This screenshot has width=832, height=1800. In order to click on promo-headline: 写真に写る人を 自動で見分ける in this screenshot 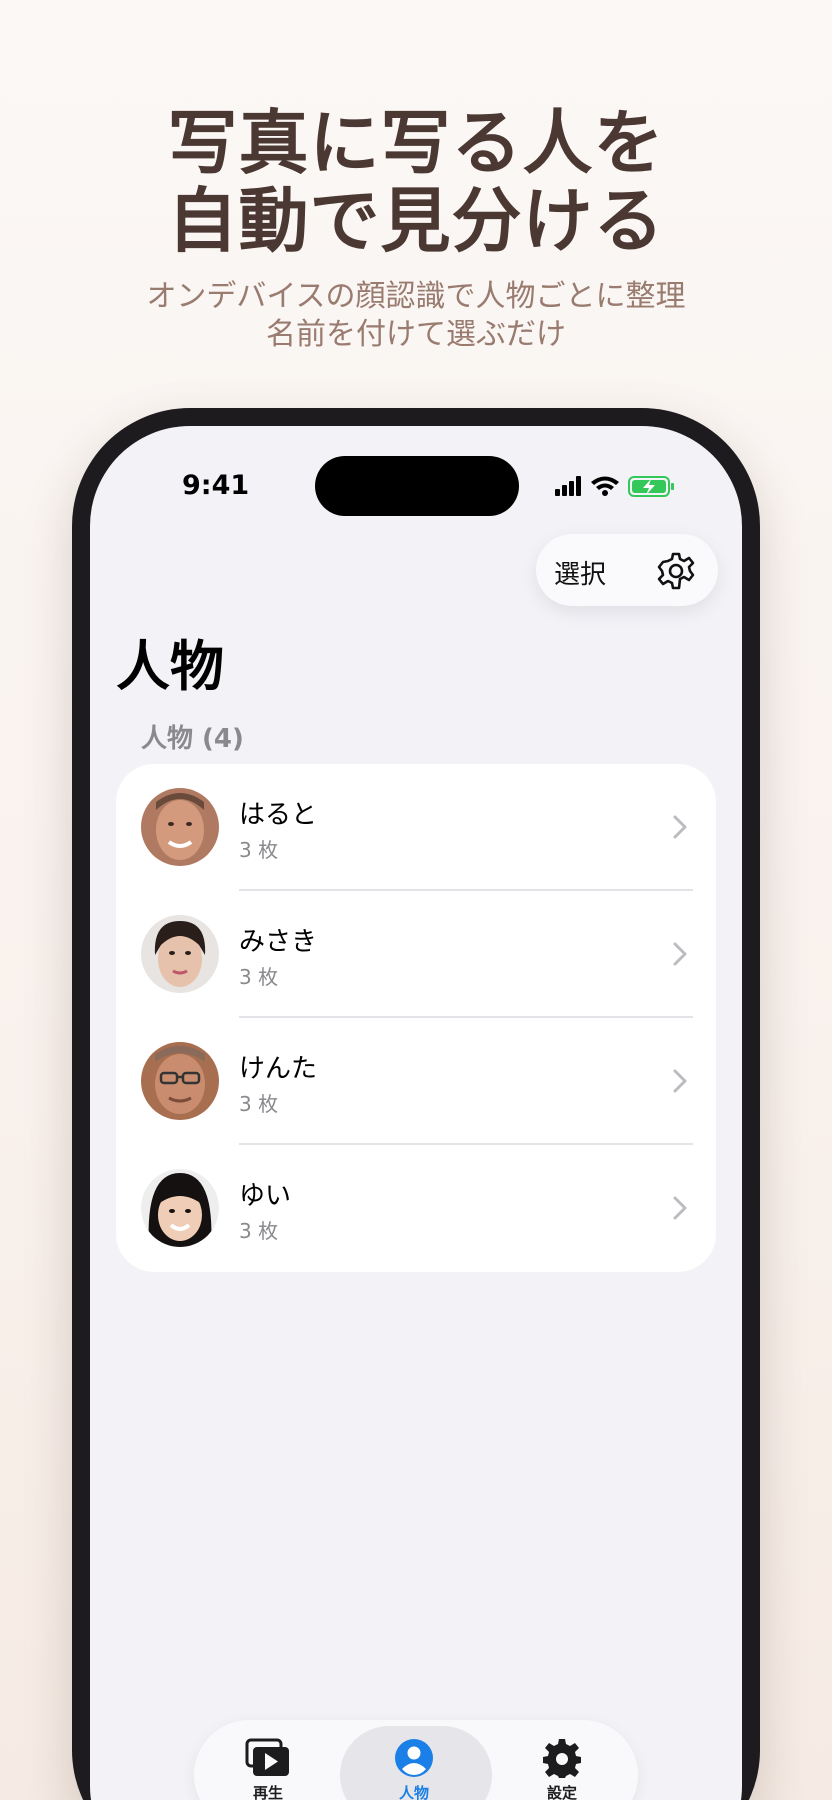, I will do `click(416, 182)`.